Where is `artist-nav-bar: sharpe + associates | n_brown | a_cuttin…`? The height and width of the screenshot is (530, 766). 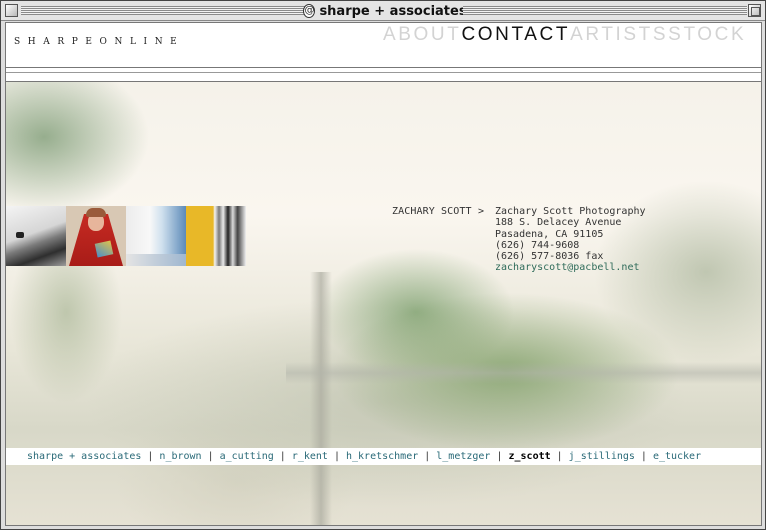 artist-nav-bar: sharpe + associates | n_brown | a_cuttin… is located at coordinates (383, 456).